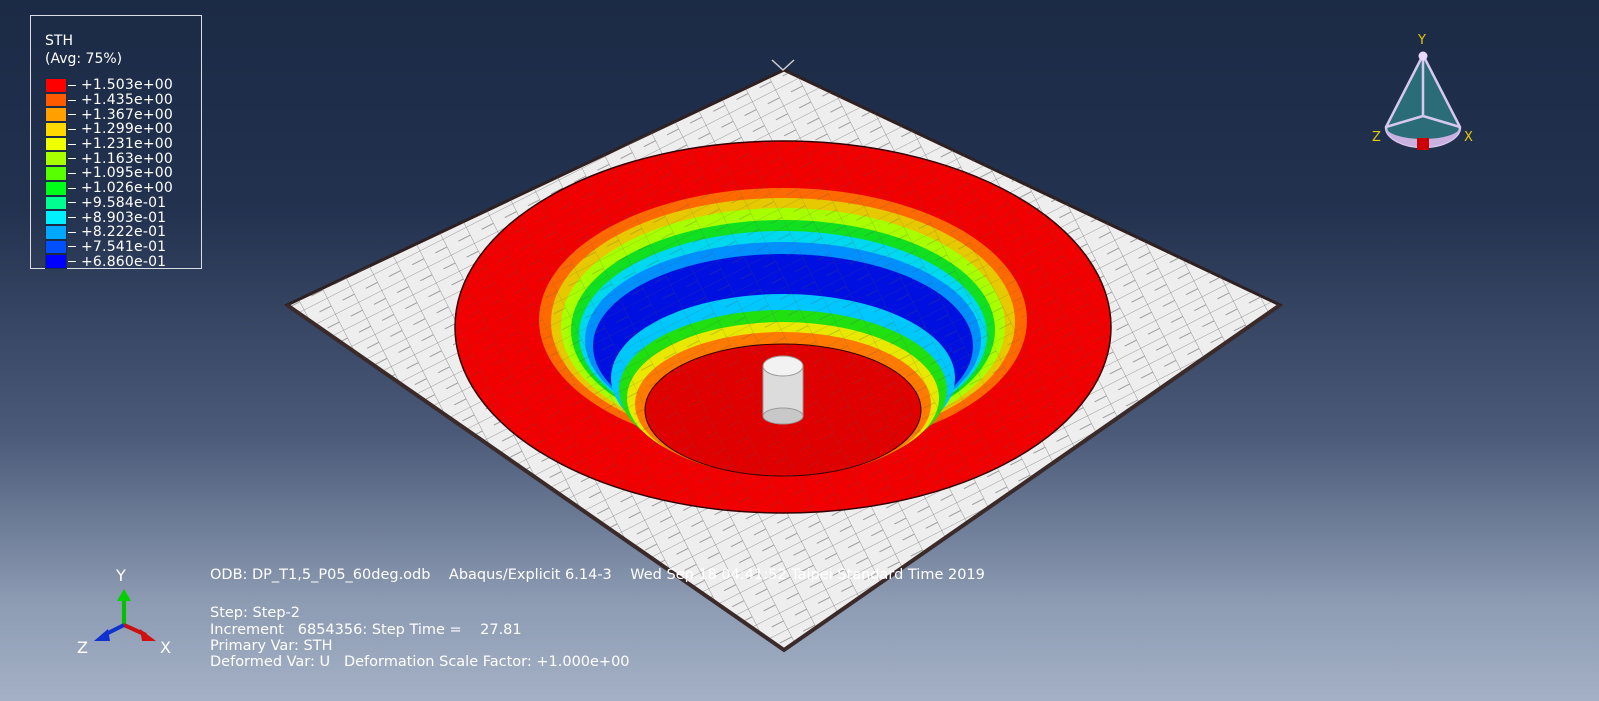 The height and width of the screenshot is (701, 1599). I want to click on triad-y-arrowhead, so click(124, 595).